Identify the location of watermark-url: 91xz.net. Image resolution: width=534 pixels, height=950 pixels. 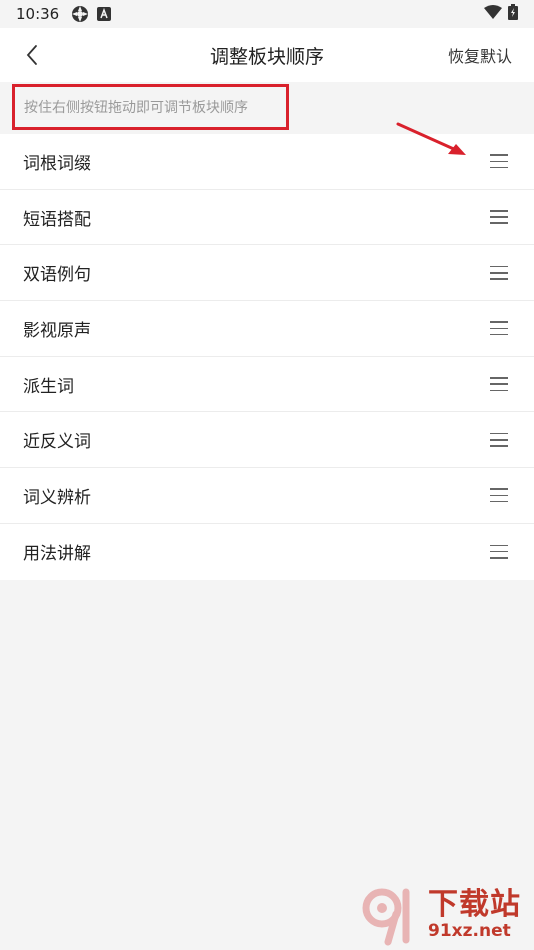
(469, 931).